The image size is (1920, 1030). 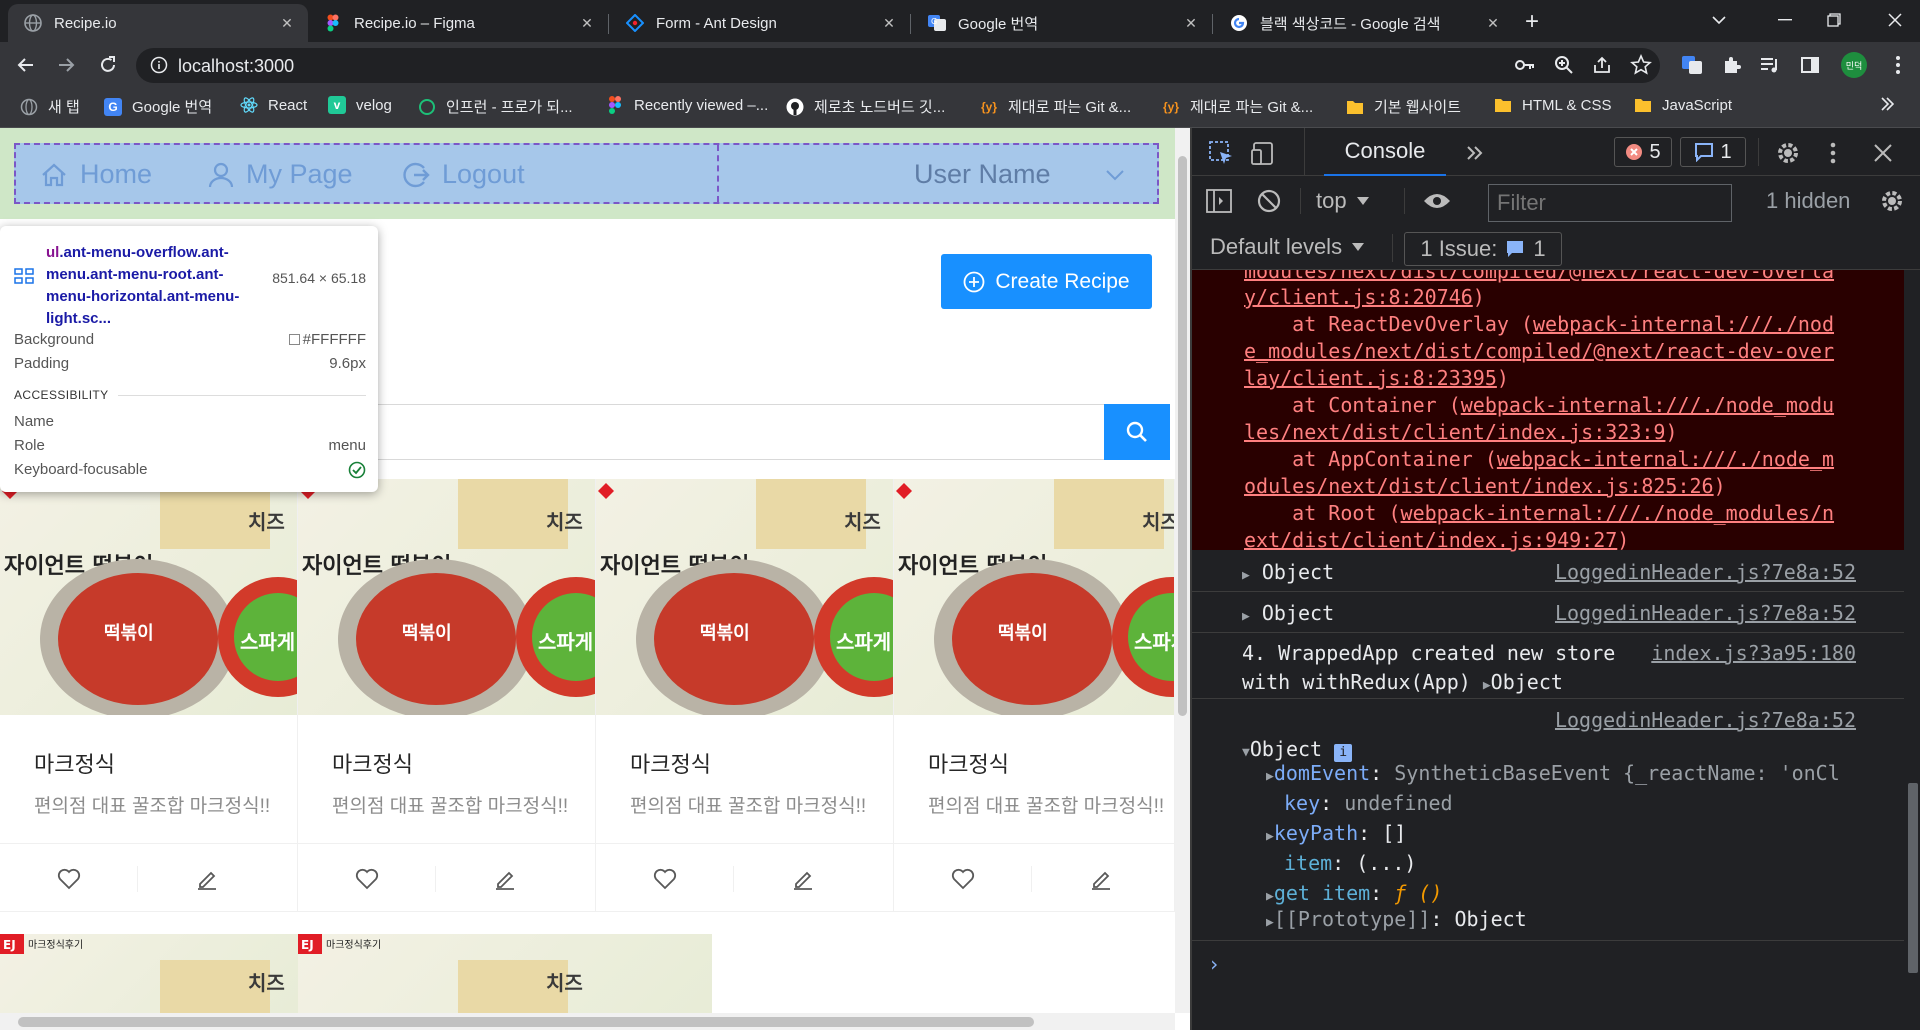 I want to click on stack-link: les/next/dist/client/index.js:323:9, so click(x=1454, y=432).